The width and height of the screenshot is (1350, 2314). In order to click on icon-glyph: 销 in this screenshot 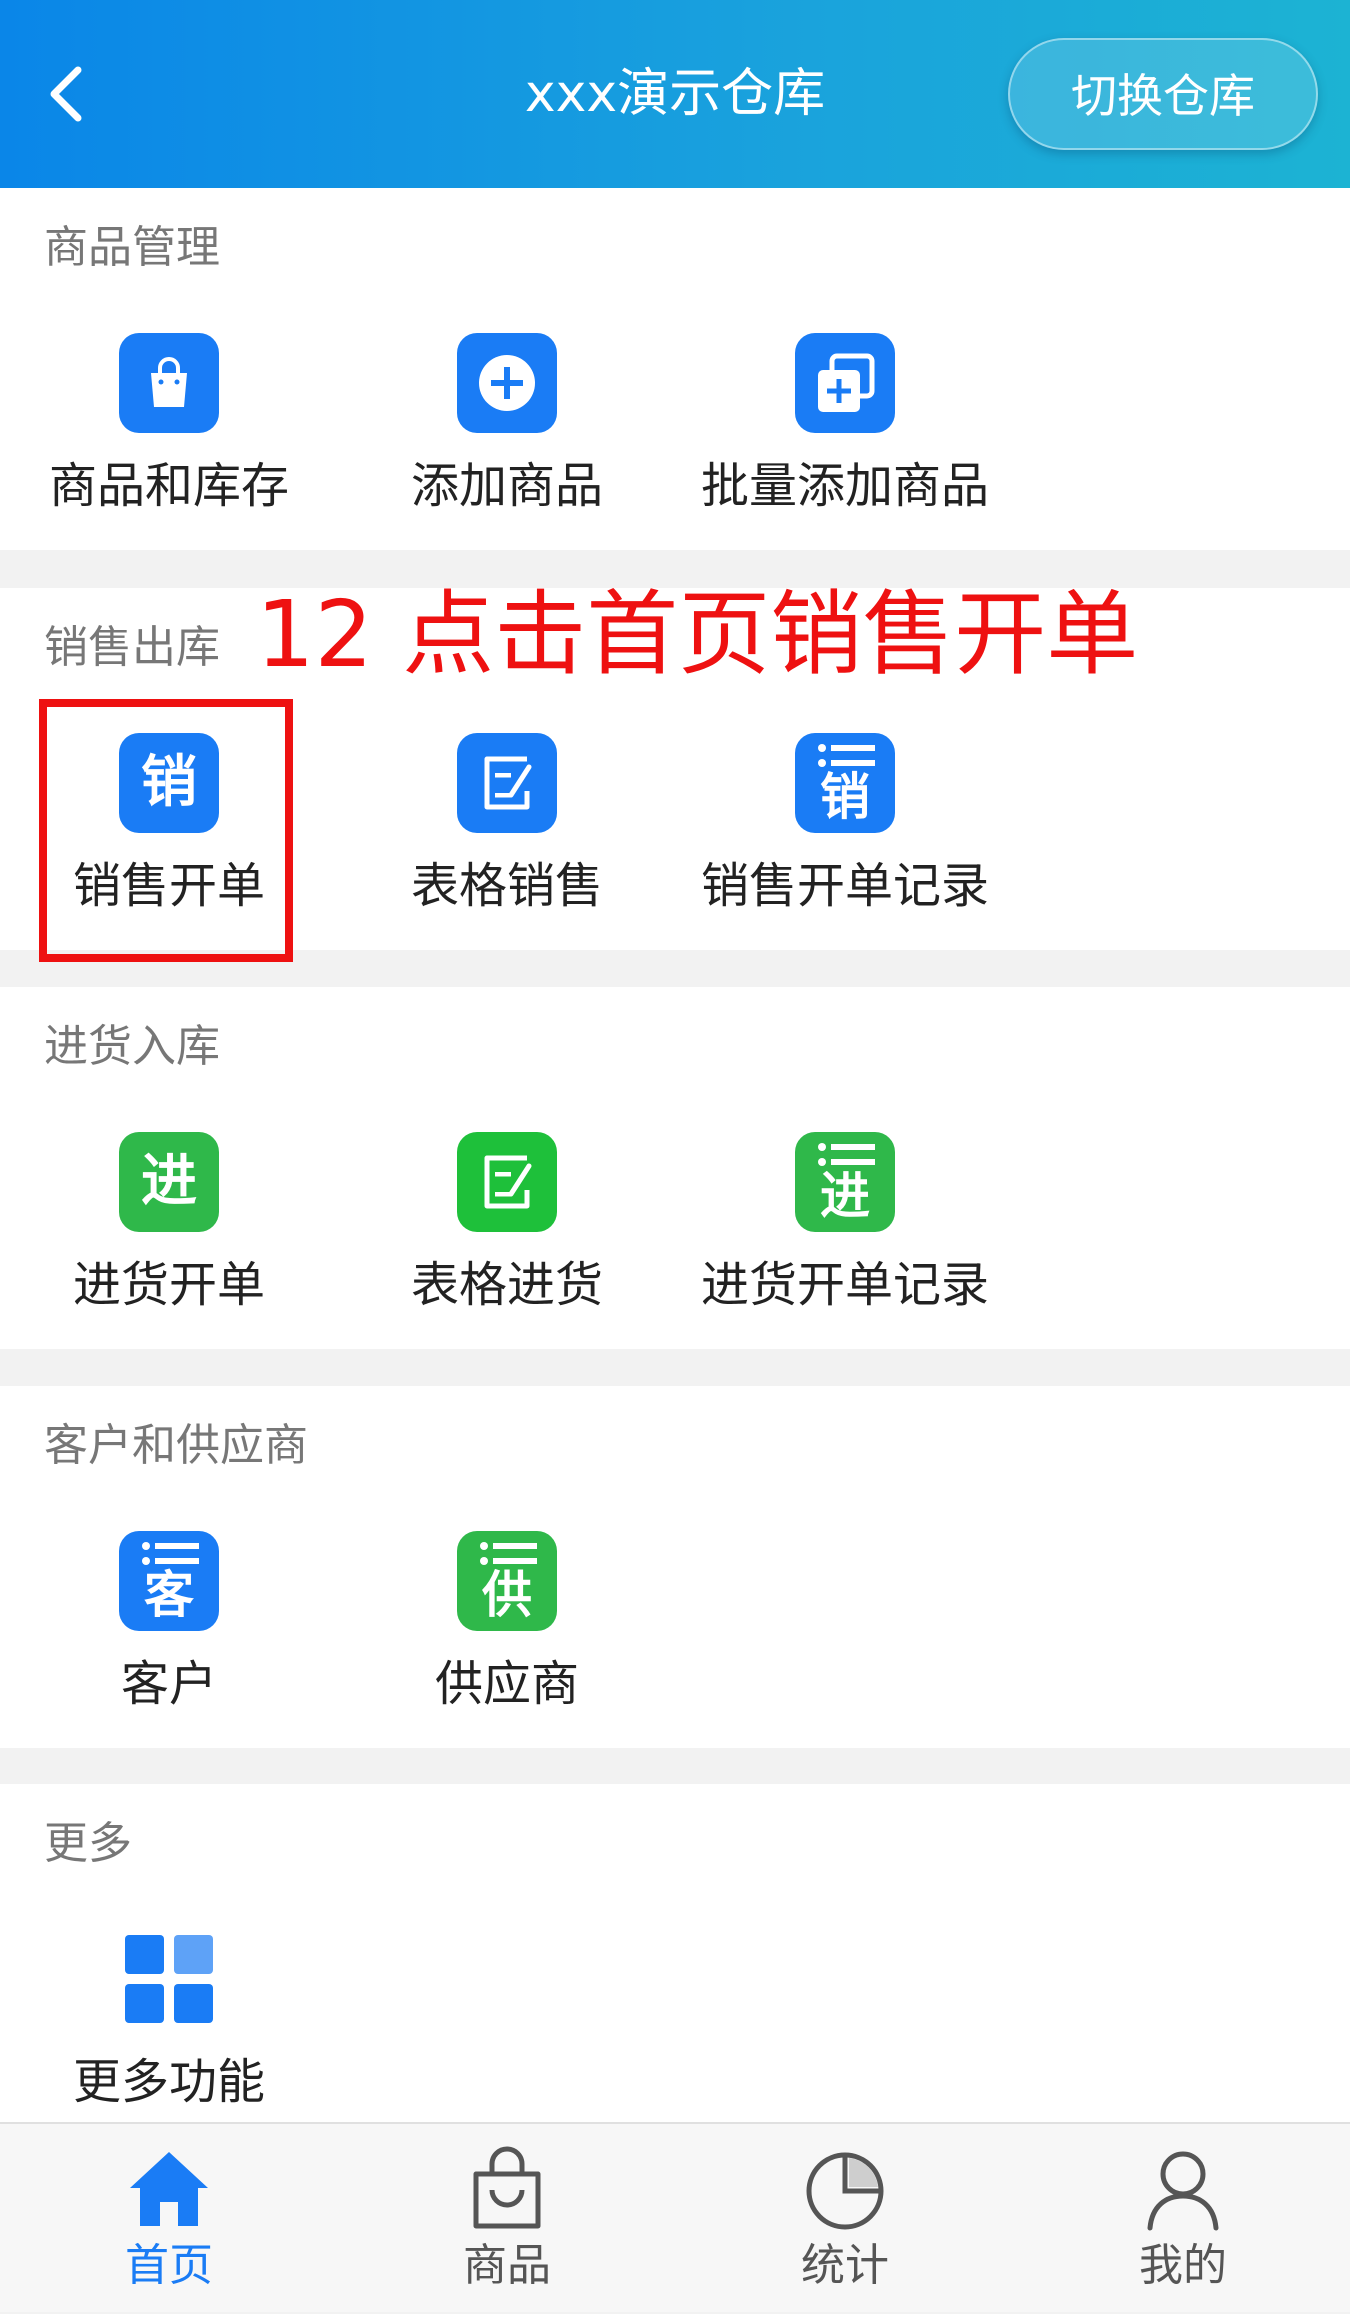, I will do `click(845, 797)`.